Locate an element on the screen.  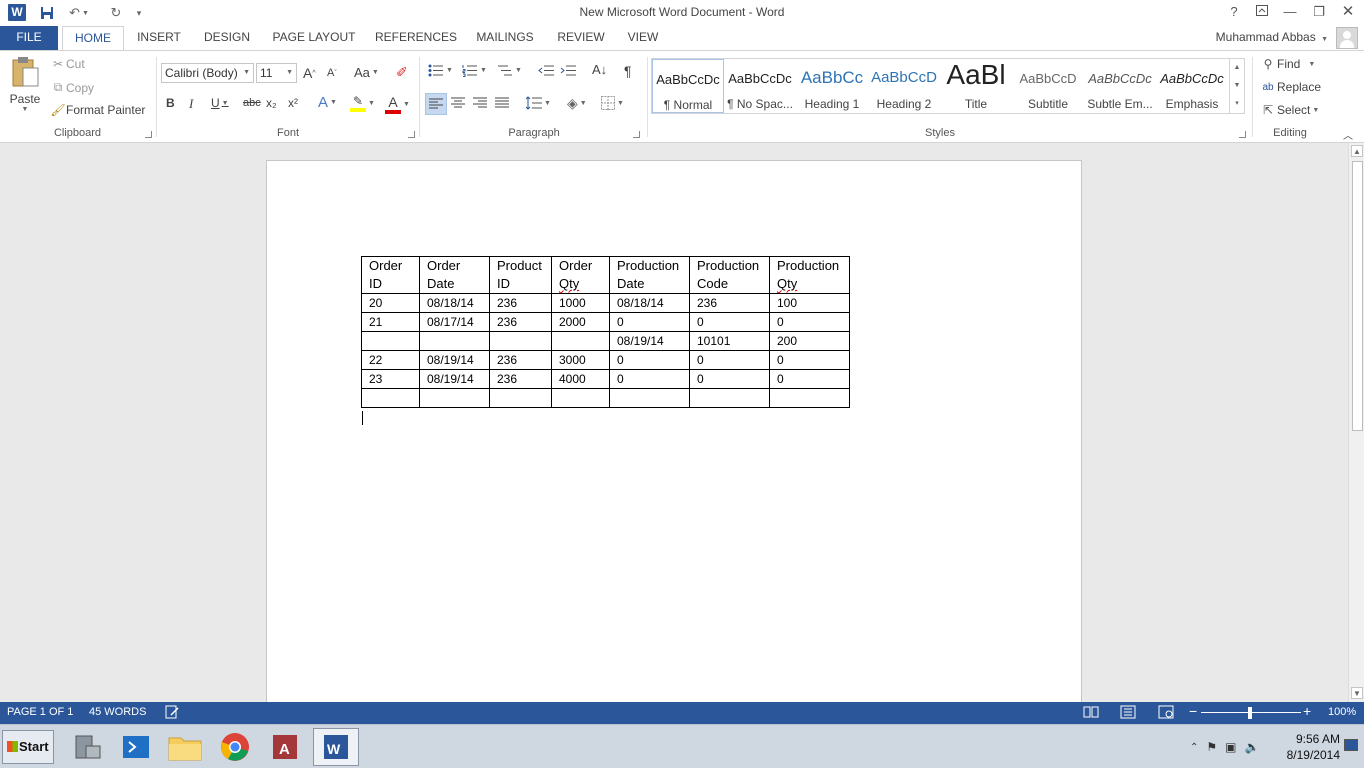
proofing-icon is located at coordinates (172, 713).